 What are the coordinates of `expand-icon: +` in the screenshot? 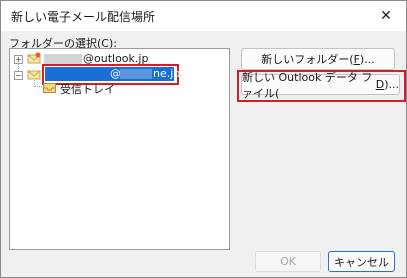 It's located at (18, 59).